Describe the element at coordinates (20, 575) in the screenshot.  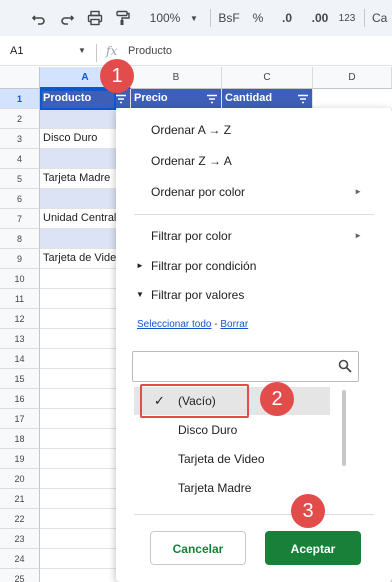
I see `row-header: 25` at that location.